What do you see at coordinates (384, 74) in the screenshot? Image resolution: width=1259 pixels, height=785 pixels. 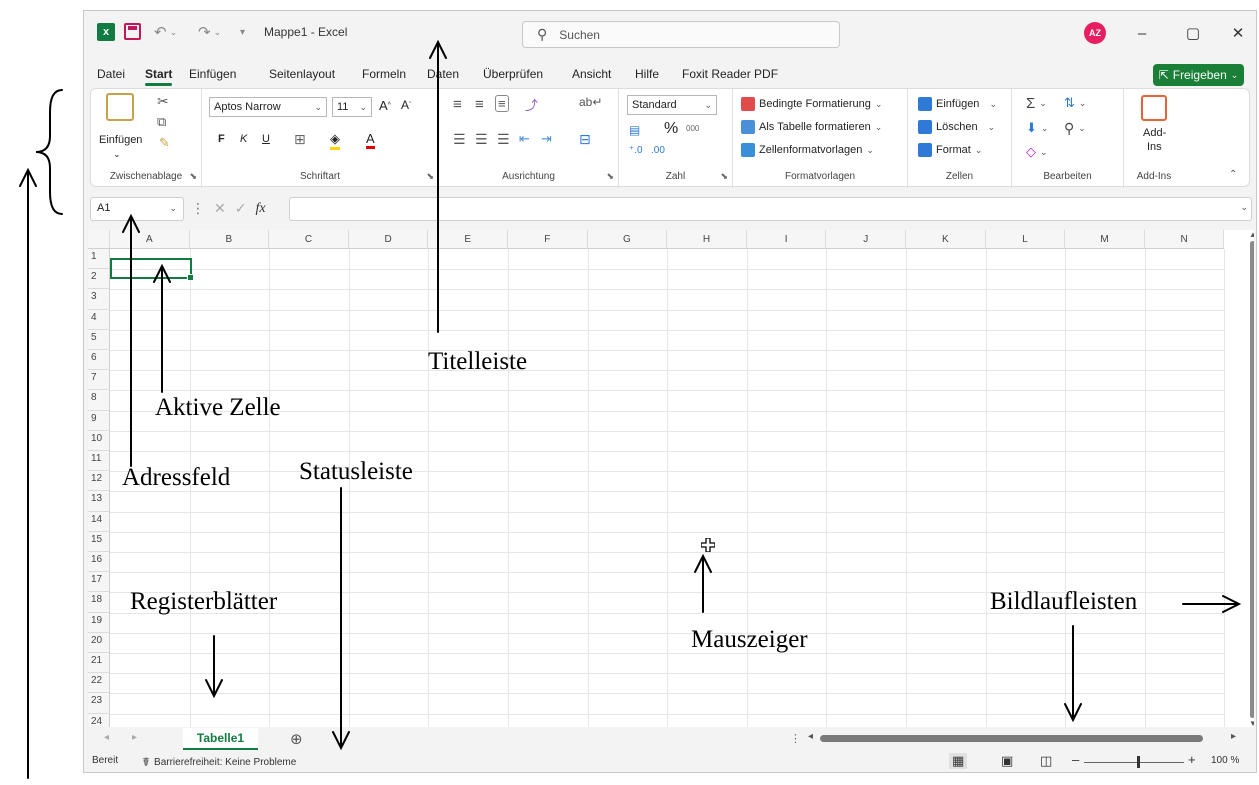 I see `tab-formeln: Formeln` at bounding box center [384, 74].